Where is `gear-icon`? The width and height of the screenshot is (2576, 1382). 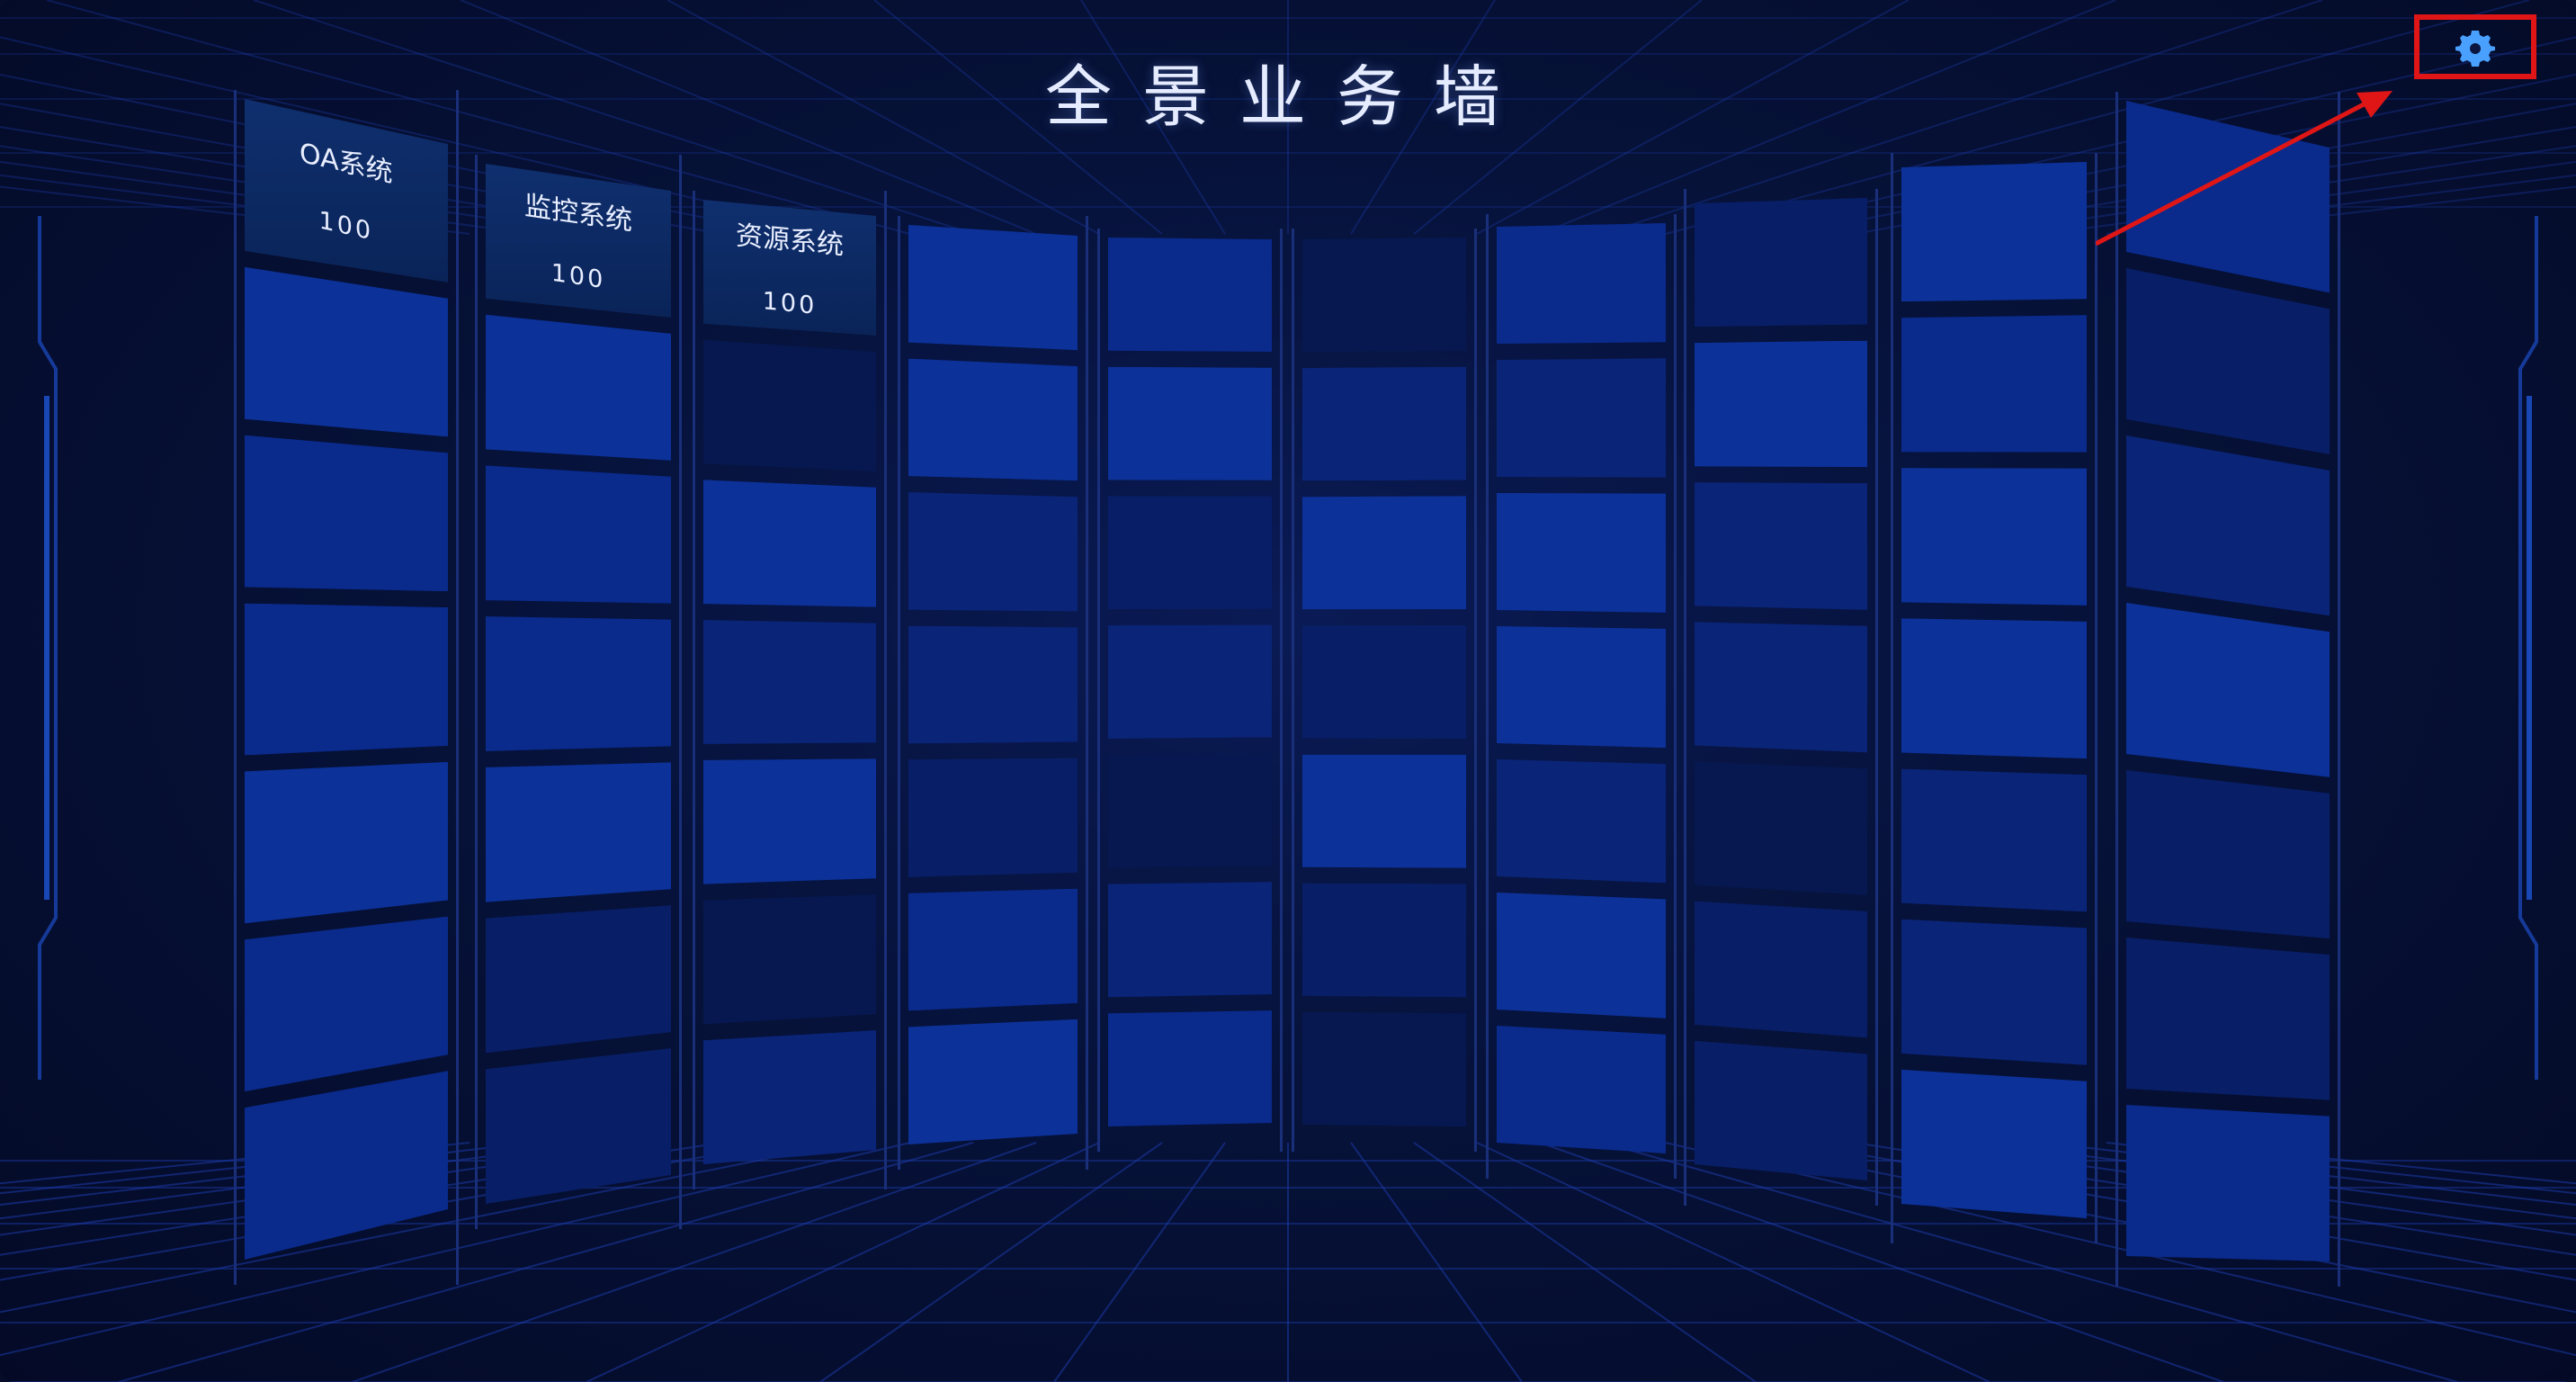 gear-icon is located at coordinates (2475, 49).